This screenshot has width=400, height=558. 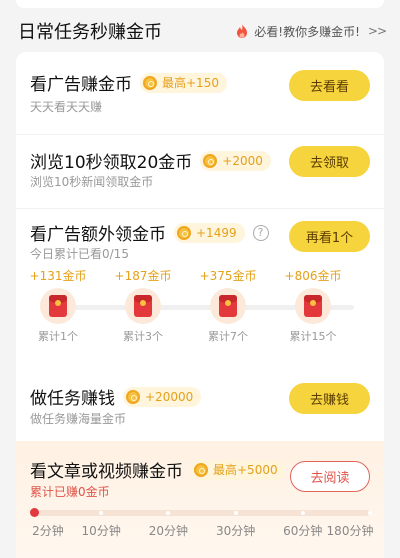 I want to click on reward-badge: +20000, so click(x=162, y=396).